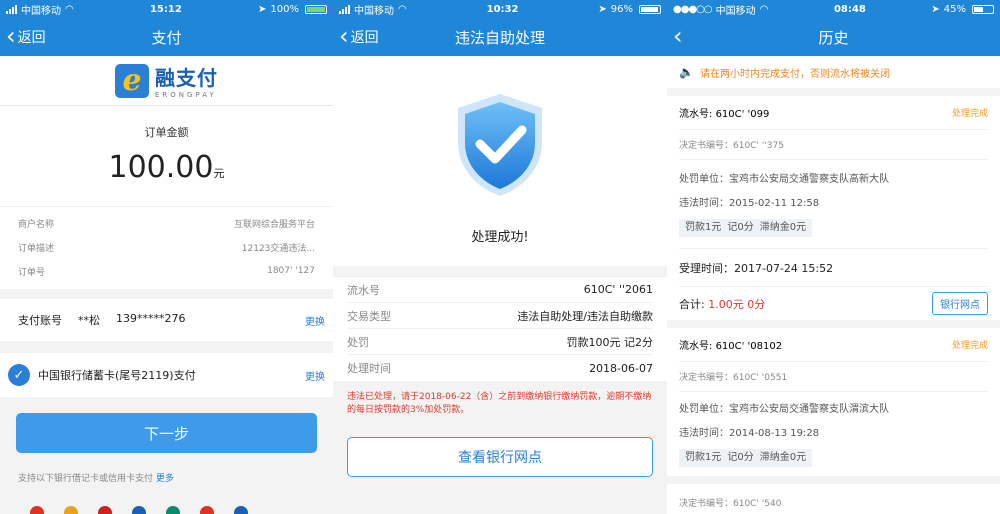  I want to click on logo-area: e 融支付 ERONGPAY, so click(166, 81).